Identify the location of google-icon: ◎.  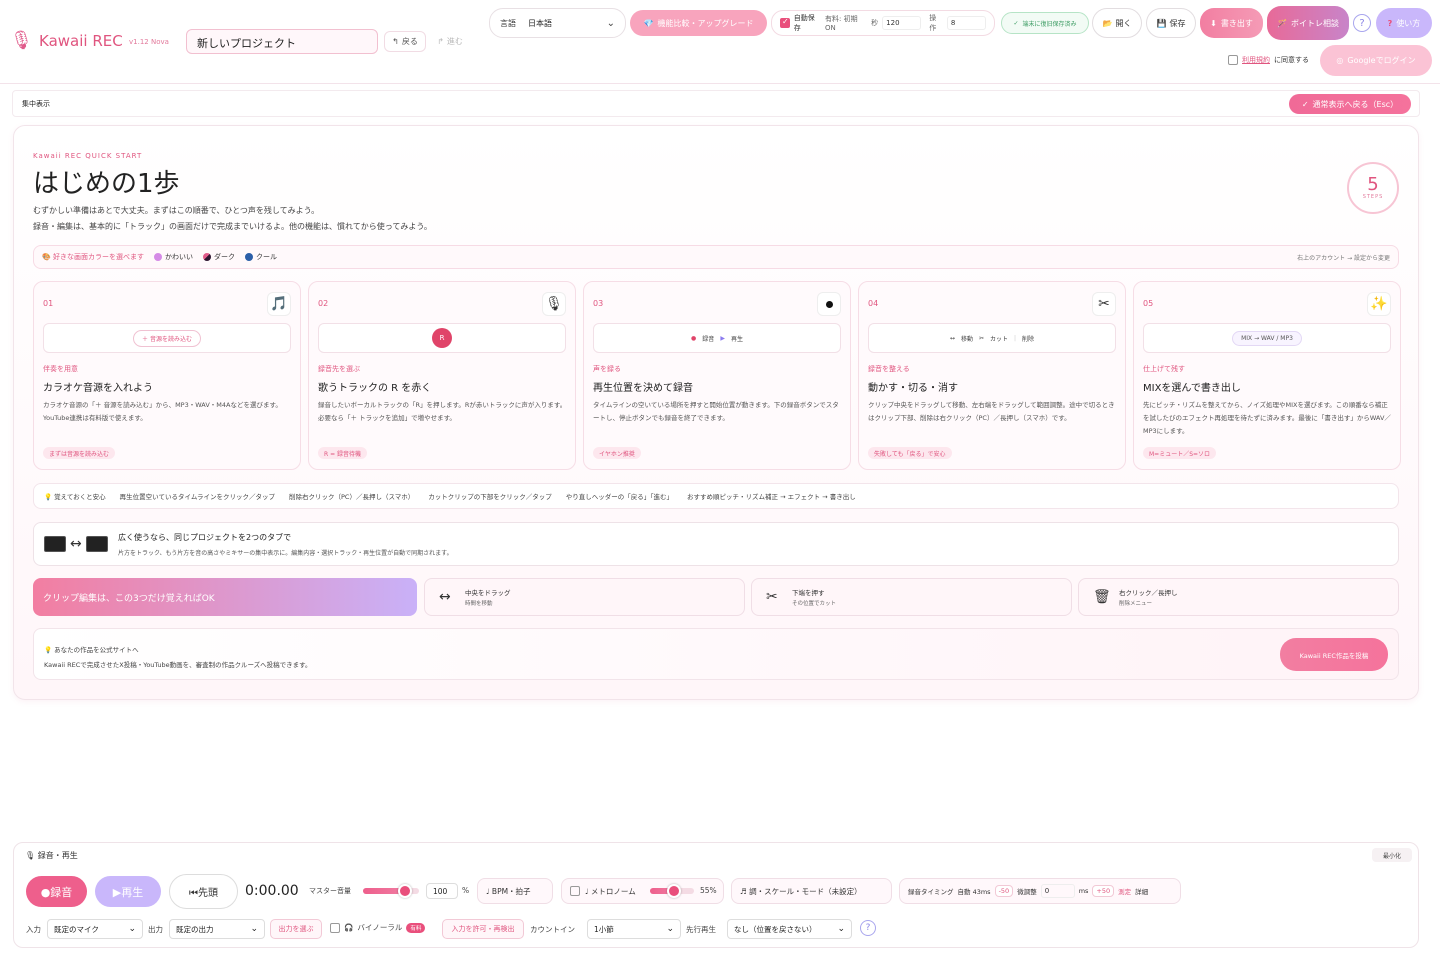
(1340, 60).